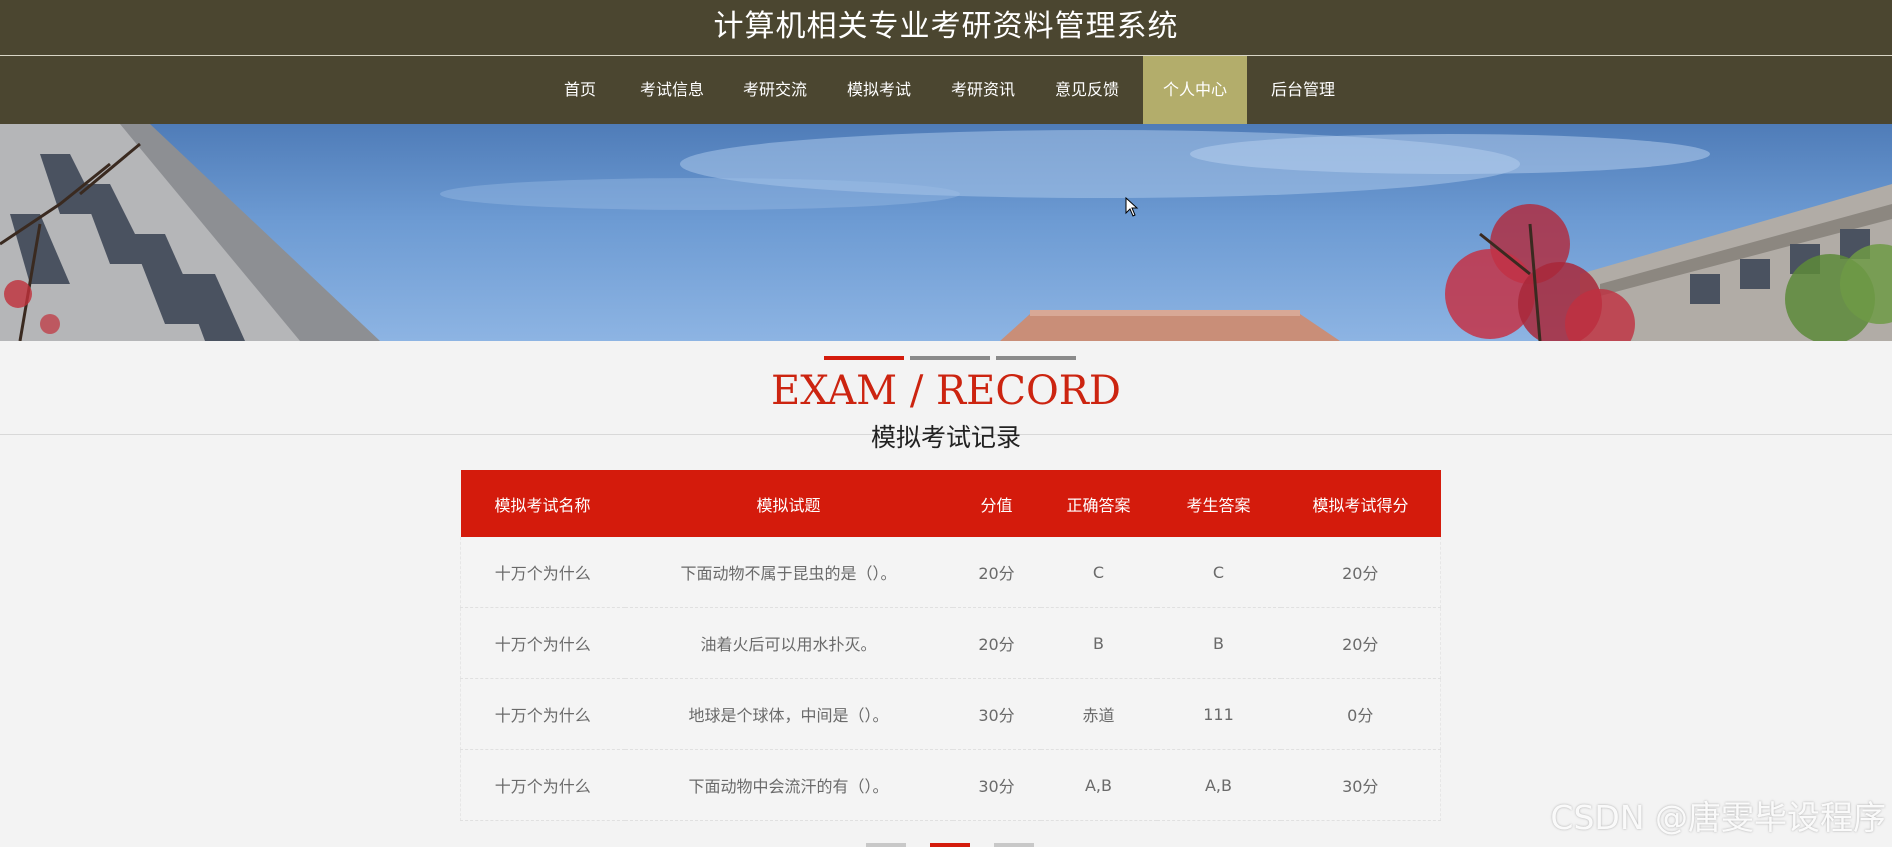  What do you see at coordinates (1360, 785) in the screenshot?
I see `cell-exam-score: 30分` at bounding box center [1360, 785].